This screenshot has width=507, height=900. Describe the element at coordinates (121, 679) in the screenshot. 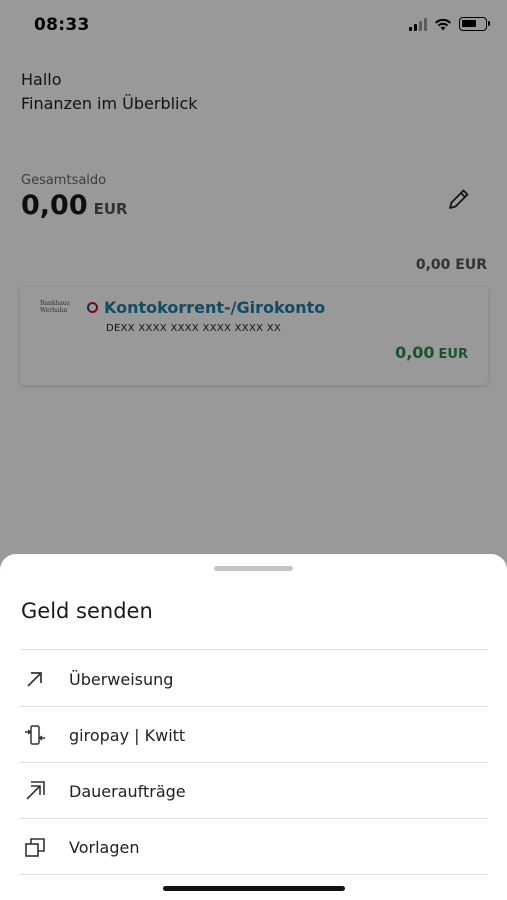

I see `menu-item-label: Überweisung` at that location.